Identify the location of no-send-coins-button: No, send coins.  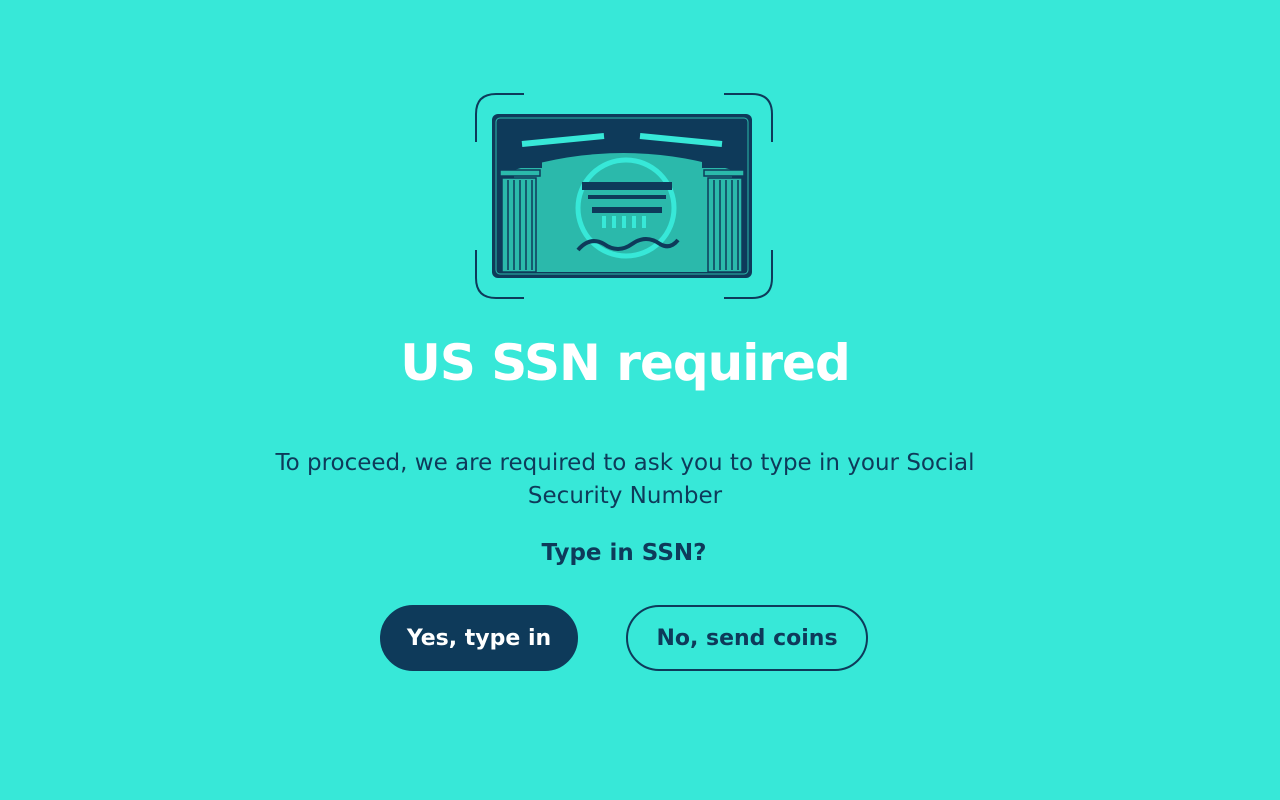
(747, 638).